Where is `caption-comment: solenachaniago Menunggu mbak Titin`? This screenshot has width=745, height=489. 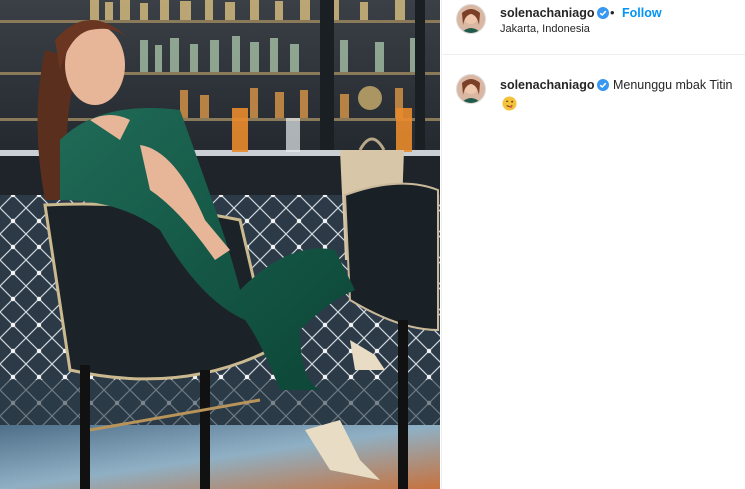
caption-comment: solenachaniago Menunggu mbak Titin is located at coordinates (593, 90).